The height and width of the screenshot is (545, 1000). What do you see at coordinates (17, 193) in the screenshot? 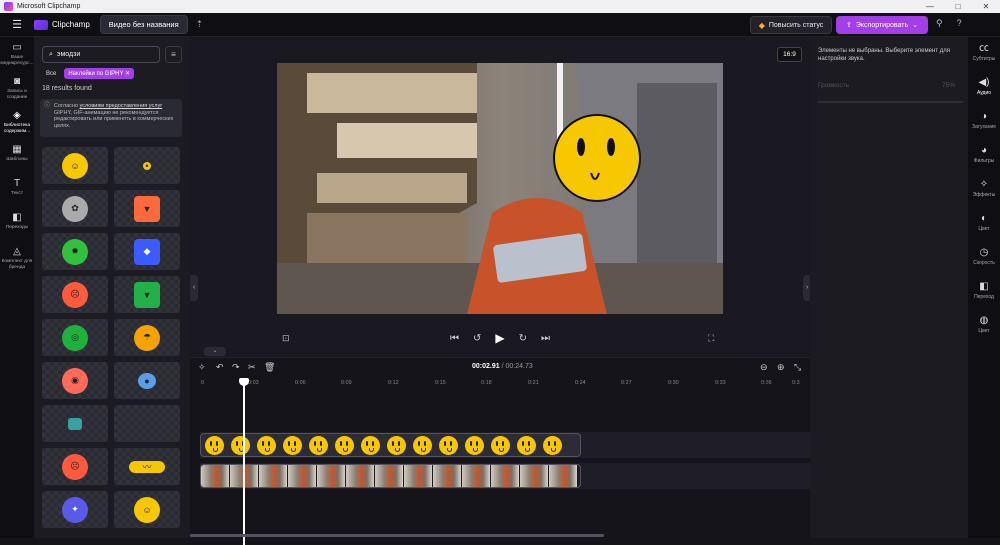
I see `nav-label: Текст` at bounding box center [17, 193].